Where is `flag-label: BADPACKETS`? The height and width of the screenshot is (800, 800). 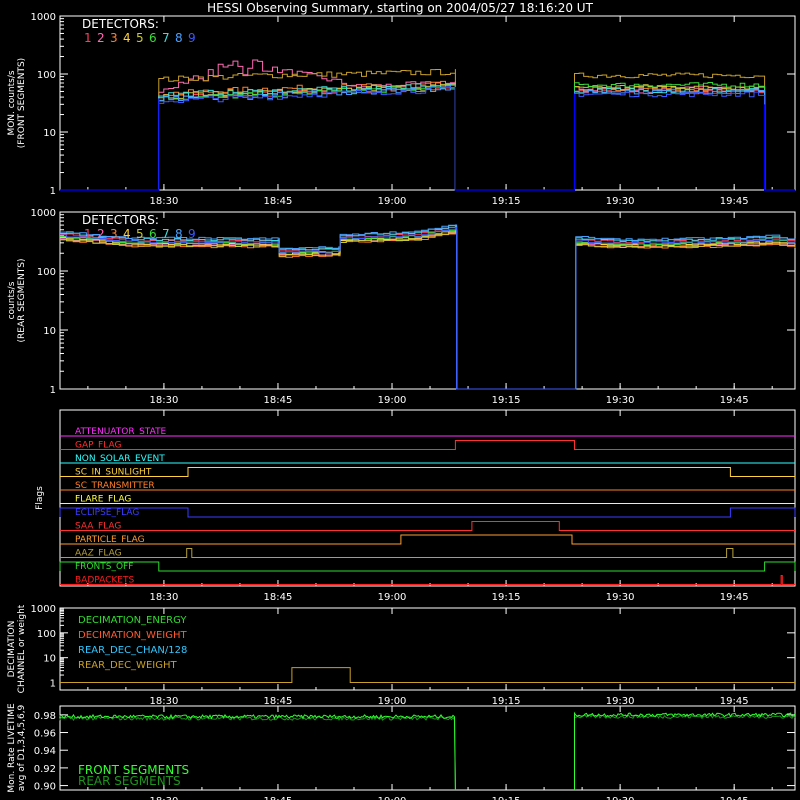 flag-label: BADPACKETS is located at coordinates (104, 581).